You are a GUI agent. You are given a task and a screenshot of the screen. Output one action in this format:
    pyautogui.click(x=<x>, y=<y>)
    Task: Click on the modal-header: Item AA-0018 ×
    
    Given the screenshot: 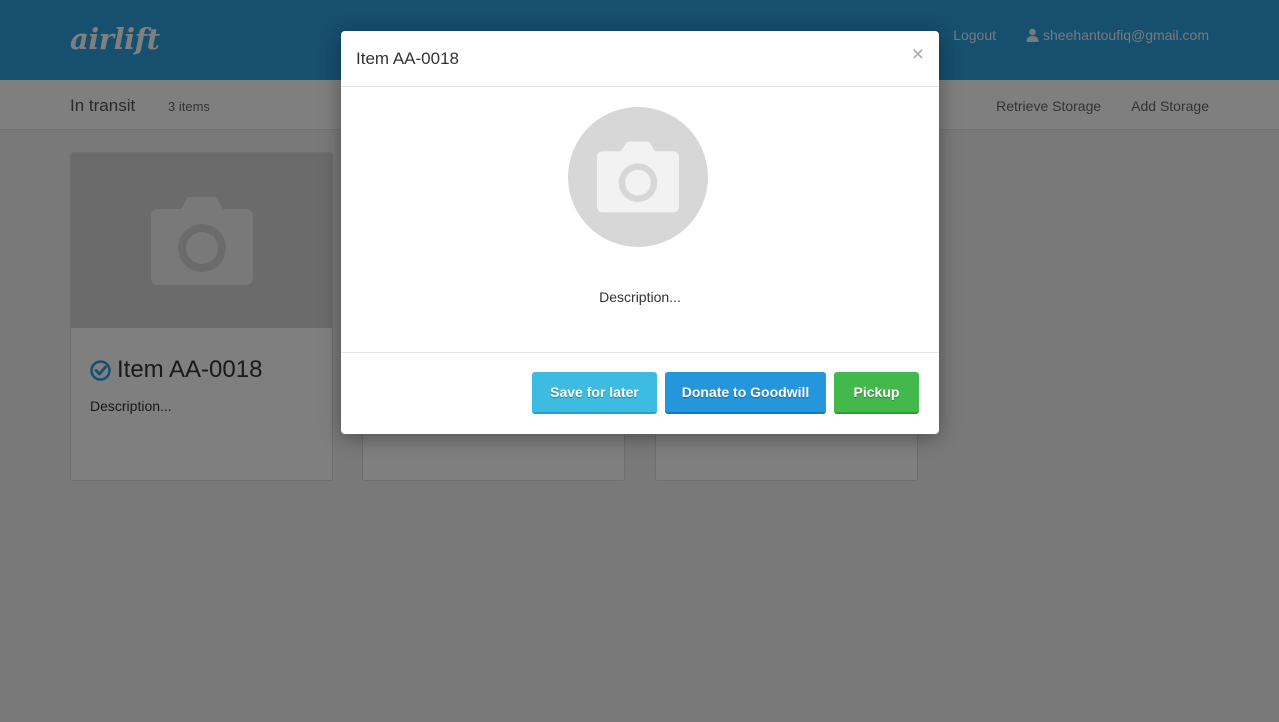 What is the action you would take?
    pyautogui.click(x=640, y=59)
    